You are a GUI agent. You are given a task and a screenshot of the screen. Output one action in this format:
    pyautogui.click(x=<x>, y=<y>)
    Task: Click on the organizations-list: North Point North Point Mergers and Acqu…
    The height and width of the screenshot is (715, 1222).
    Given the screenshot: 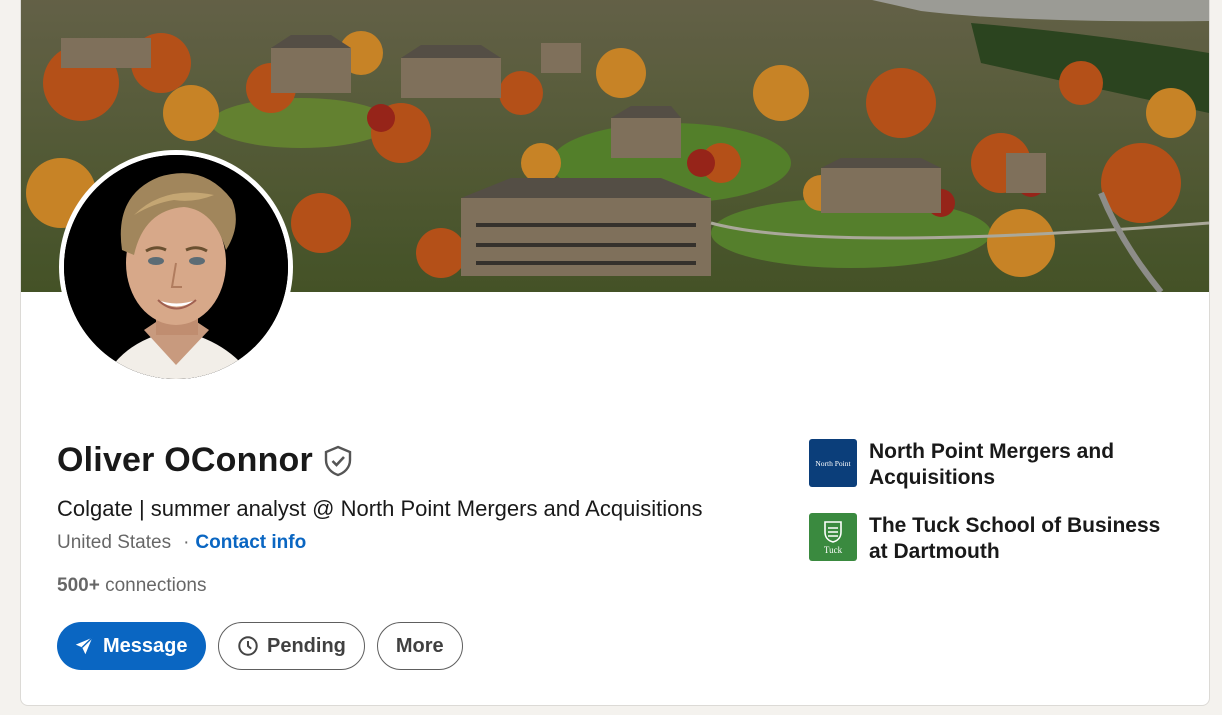 What is the action you would take?
    pyautogui.click(x=989, y=513)
    